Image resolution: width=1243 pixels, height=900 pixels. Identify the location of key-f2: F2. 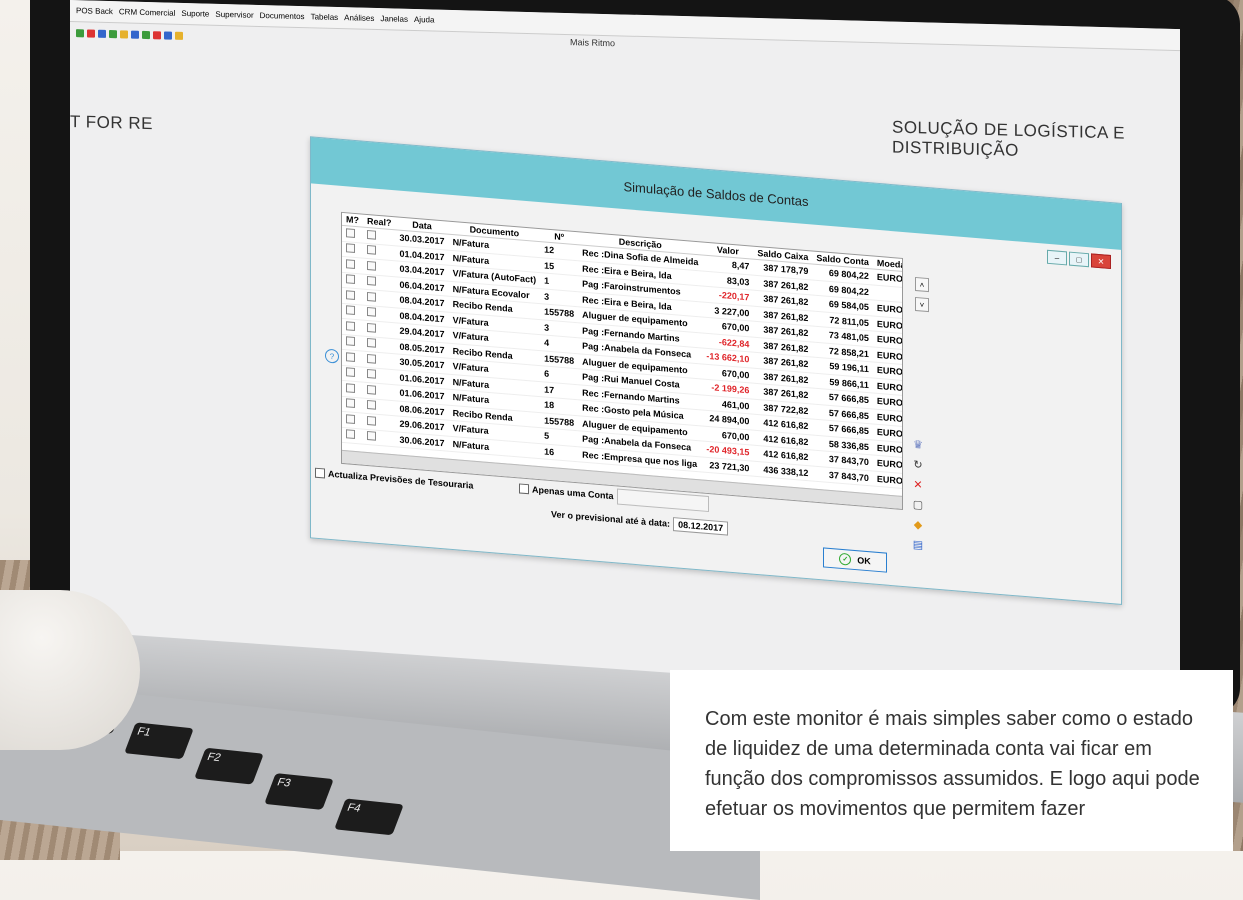
(229, 766).